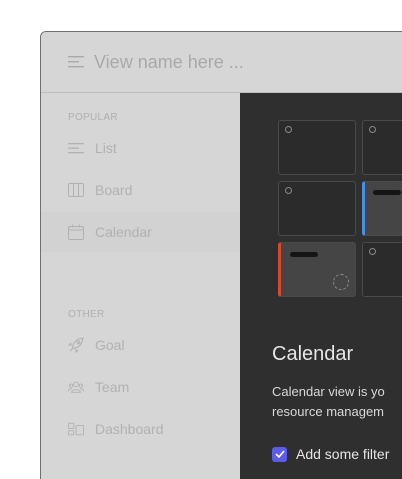  Describe the element at coordinates (76, 429) in the screenshot. I see `dashboard-icon` at that location.